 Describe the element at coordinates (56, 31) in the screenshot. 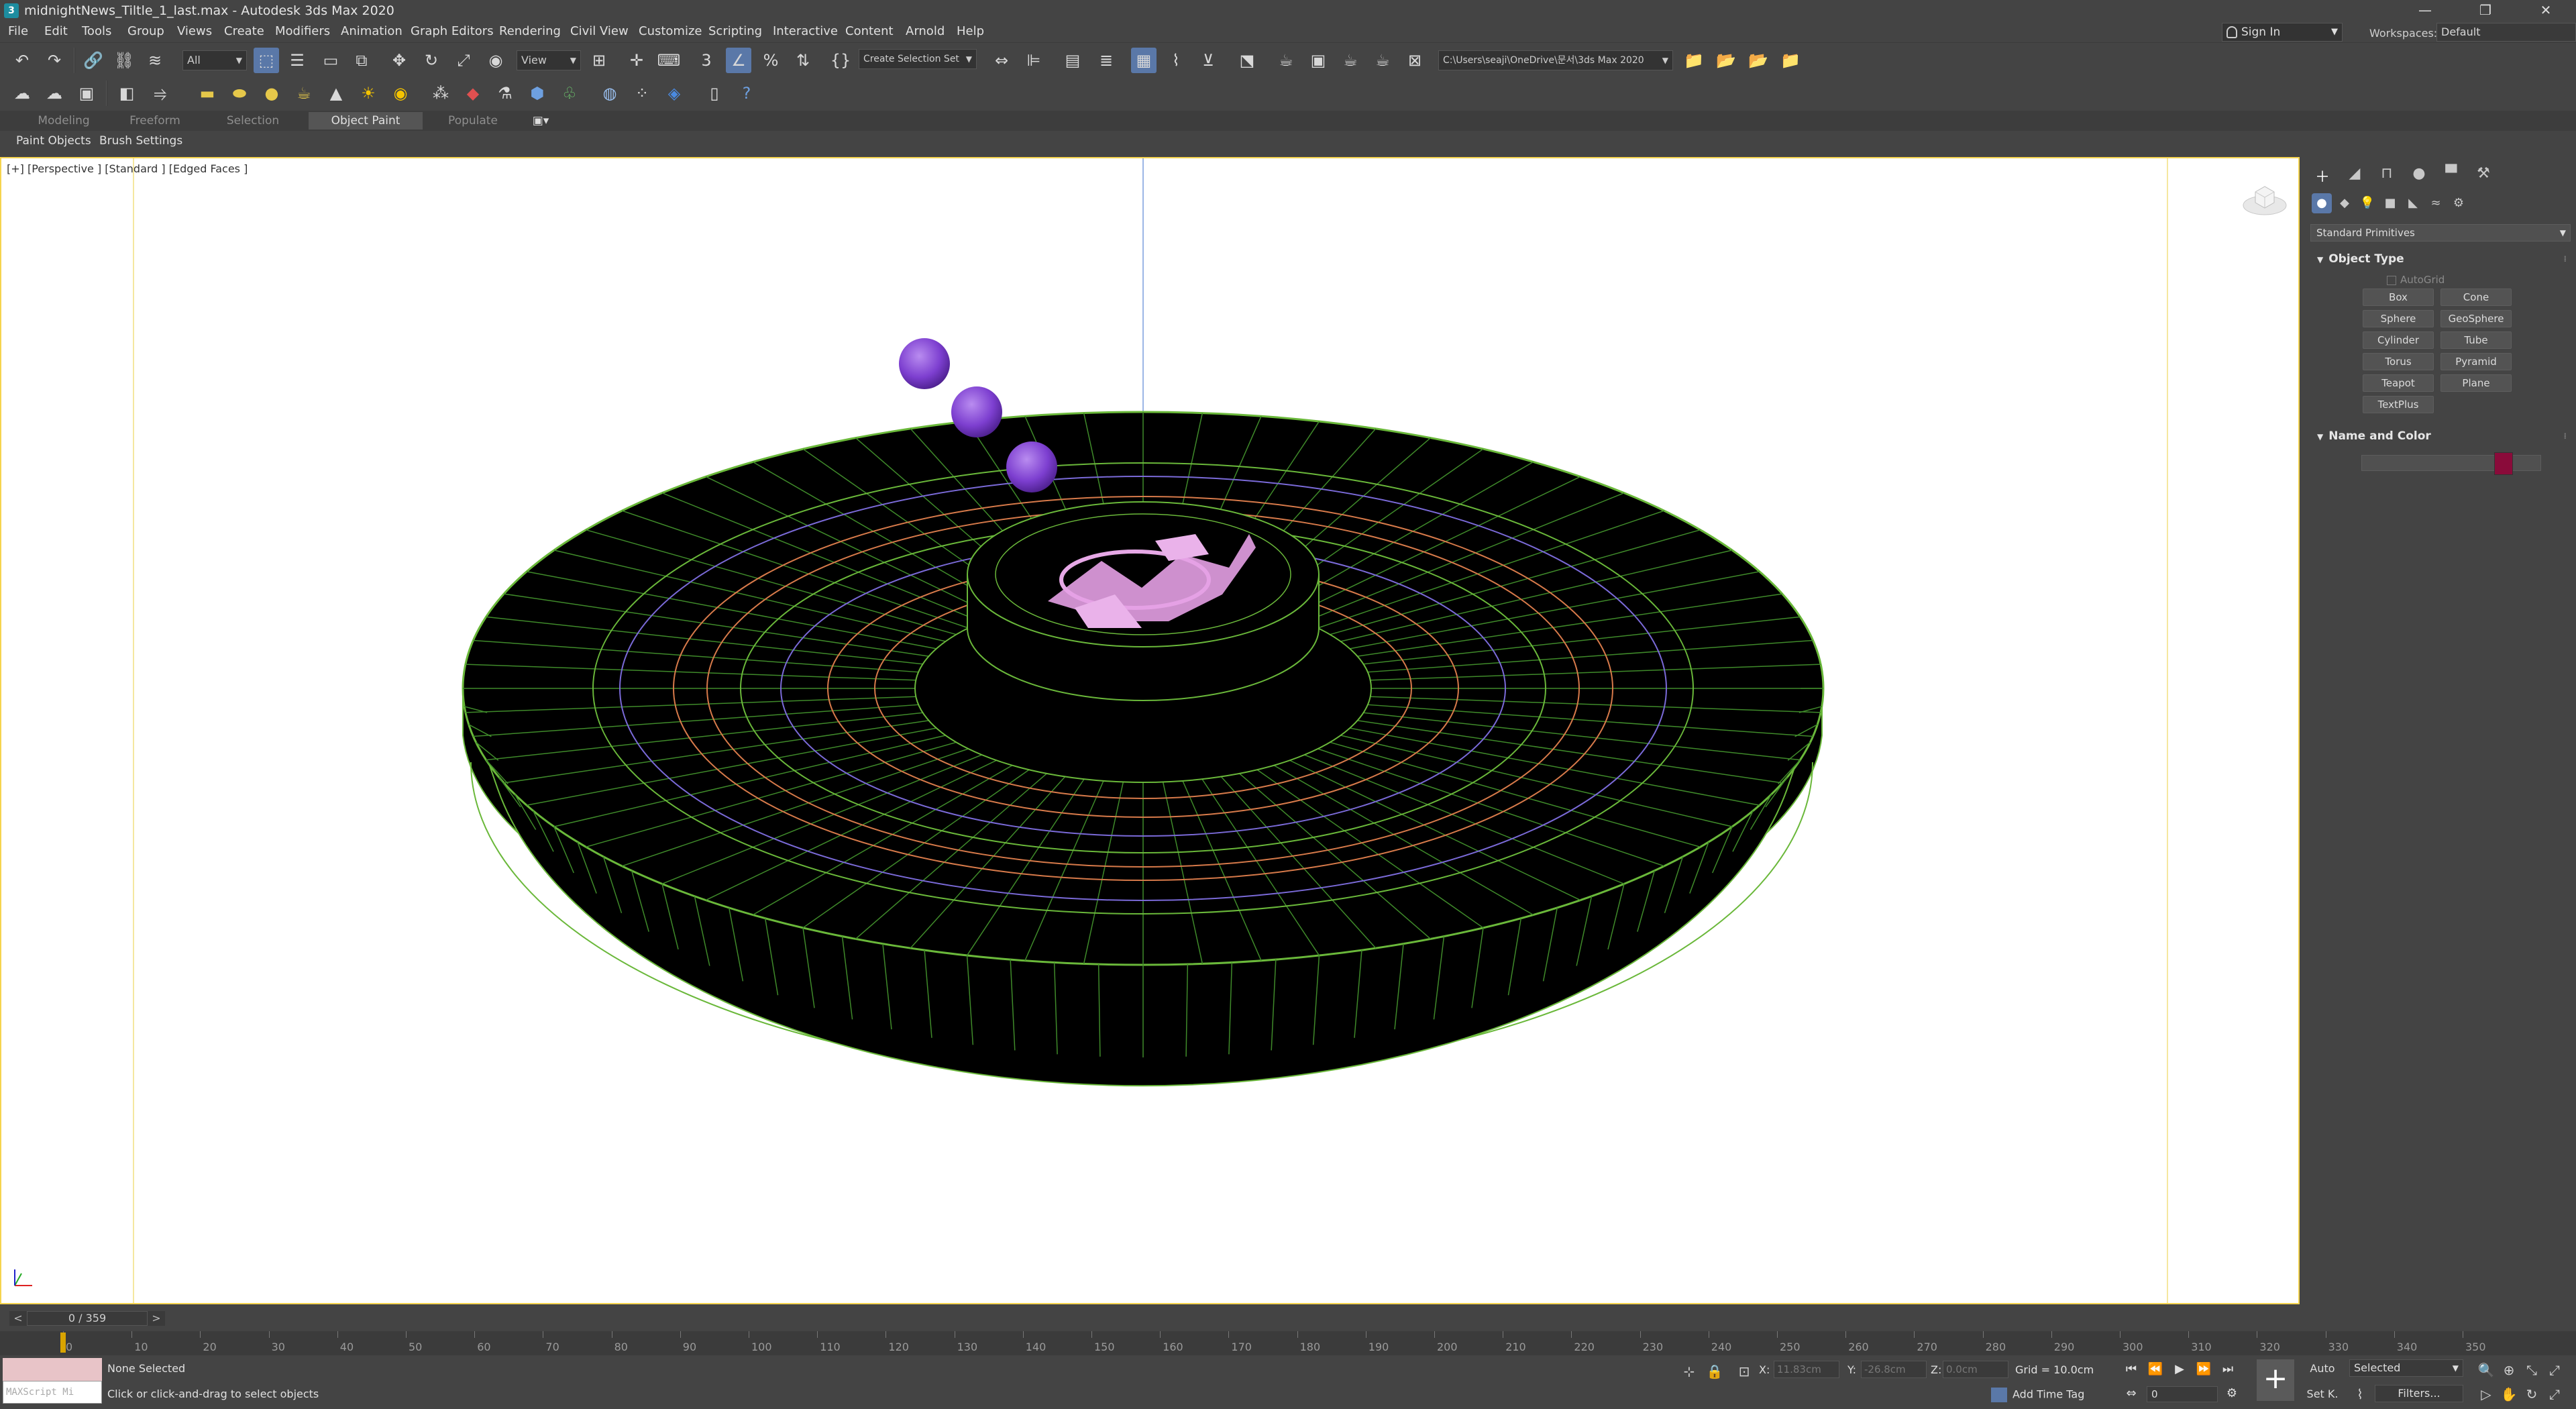

I see `menu-edit: Edit` at that location.